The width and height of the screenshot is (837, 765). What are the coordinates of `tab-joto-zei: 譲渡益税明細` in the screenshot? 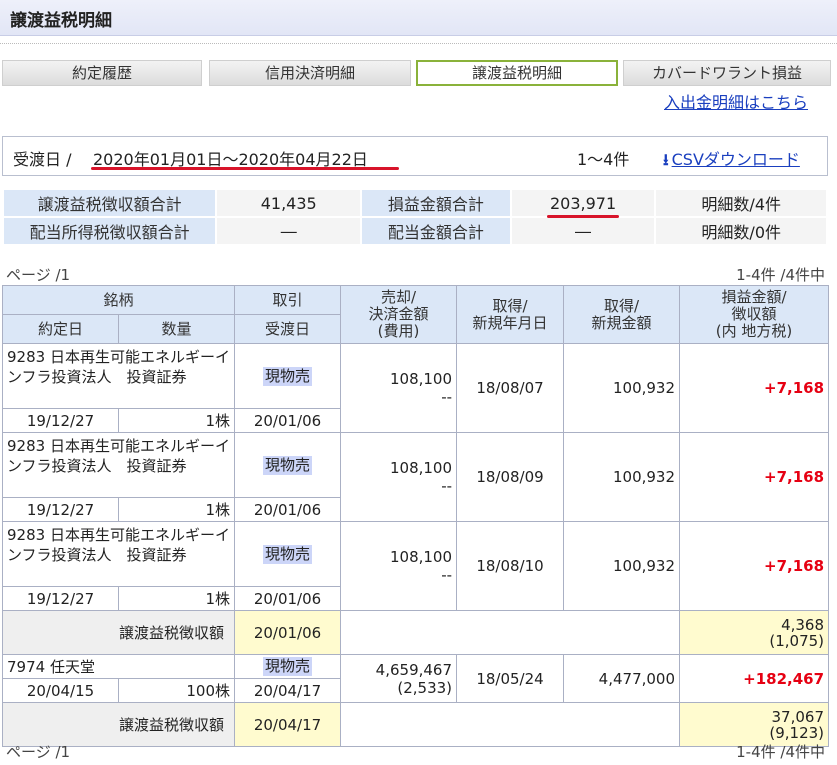 It's located at (517, 73).